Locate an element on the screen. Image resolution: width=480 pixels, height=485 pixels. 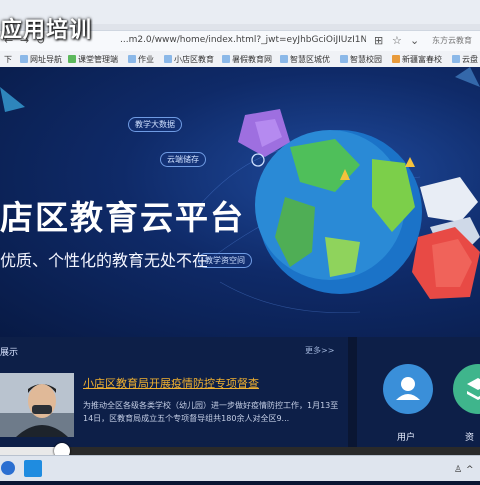
apps-panel: 用户 资 is located at coordinates (418, 392).